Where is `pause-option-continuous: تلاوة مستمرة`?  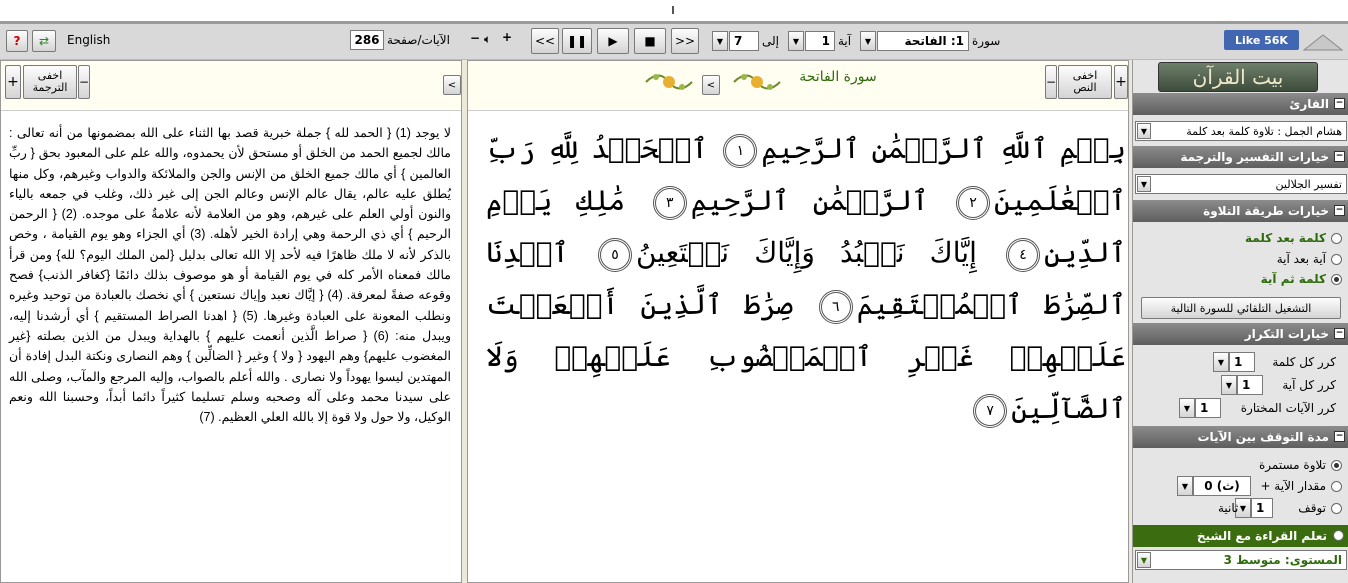
pause-option-continuous: تلاوة مستمرة is located at coordinates (1292, 465).